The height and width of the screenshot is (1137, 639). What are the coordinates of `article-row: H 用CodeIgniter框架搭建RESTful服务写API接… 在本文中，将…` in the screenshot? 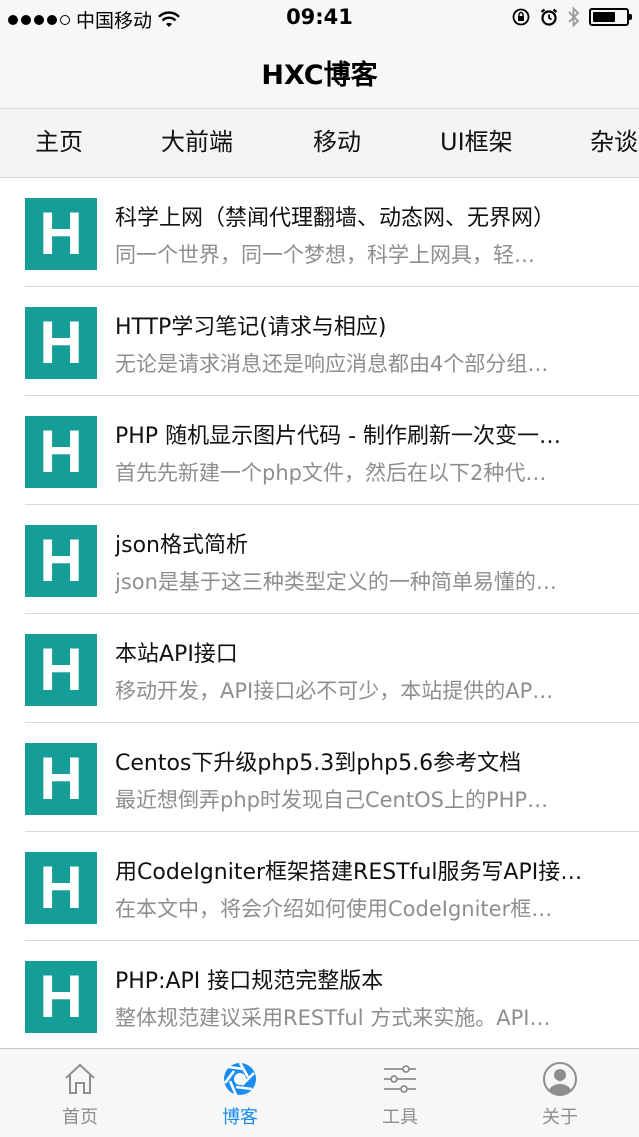 It's located at (319, 886).